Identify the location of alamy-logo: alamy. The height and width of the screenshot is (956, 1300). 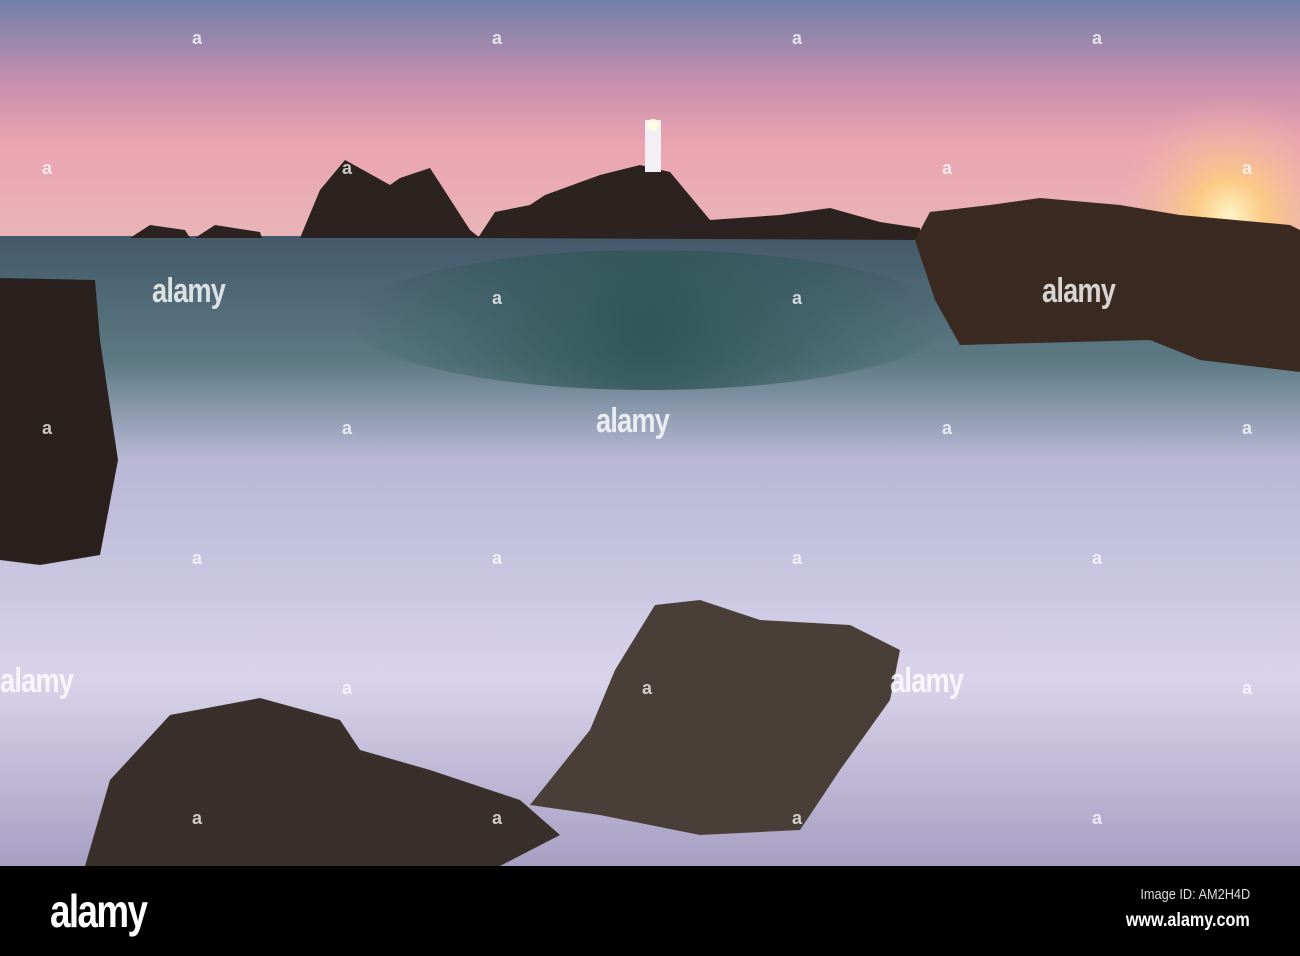
(99, 911).